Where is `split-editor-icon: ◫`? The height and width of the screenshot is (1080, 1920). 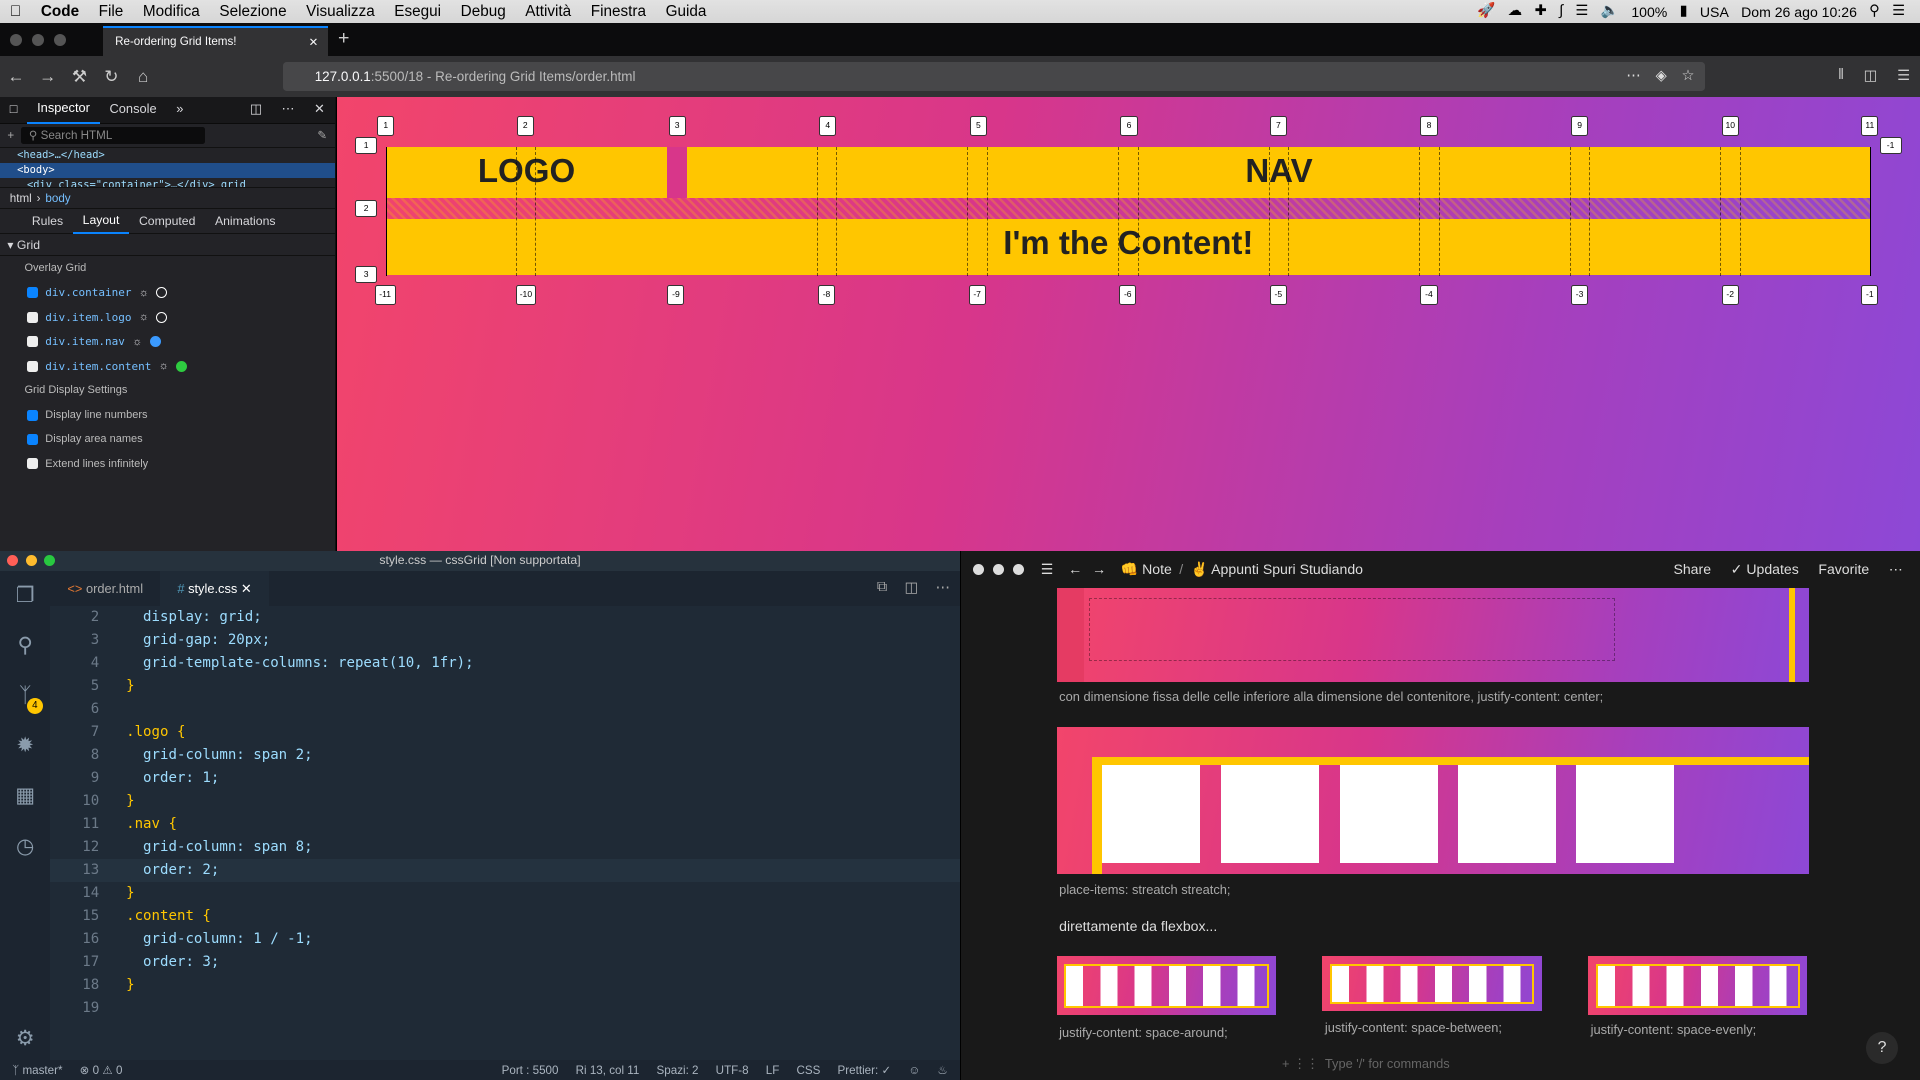 split-editor-icon: ◫ is located at coordinates (912, 587).